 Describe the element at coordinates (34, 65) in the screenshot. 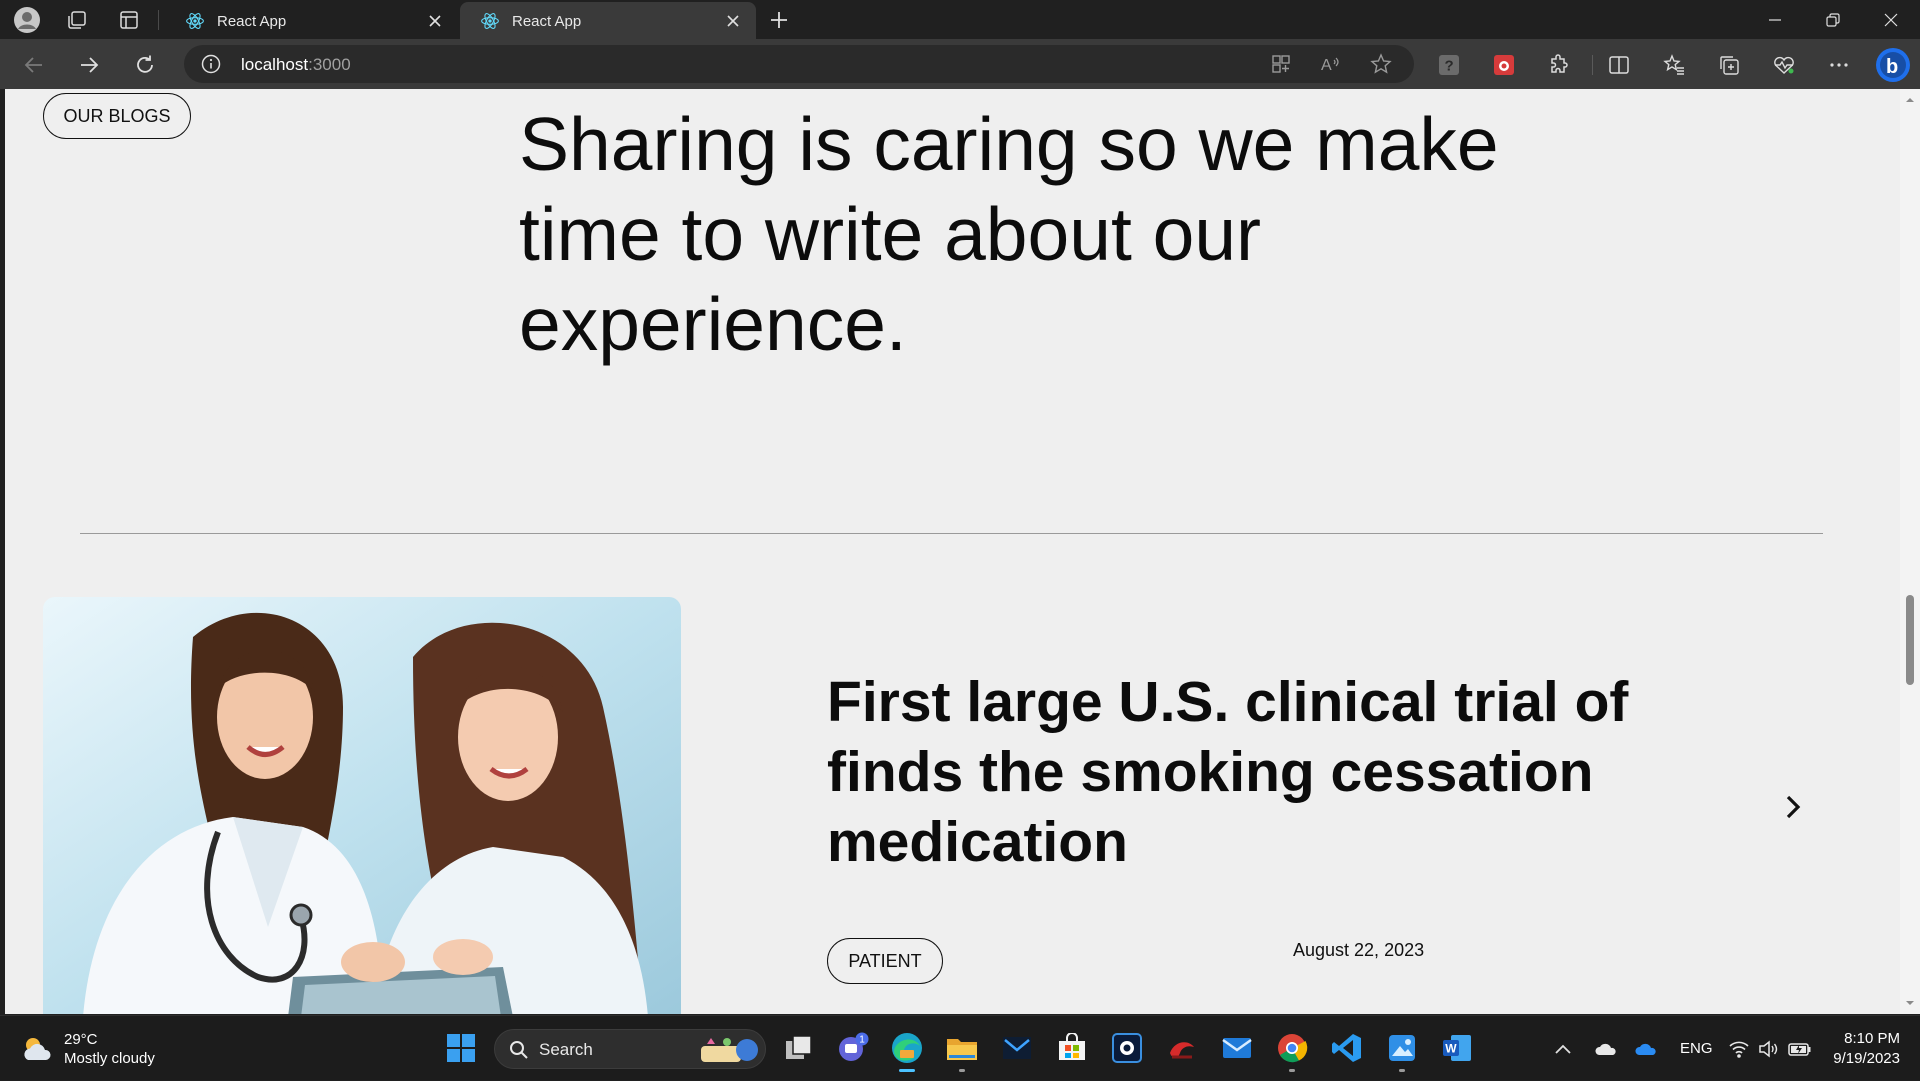

I see `back-icon` at that location.